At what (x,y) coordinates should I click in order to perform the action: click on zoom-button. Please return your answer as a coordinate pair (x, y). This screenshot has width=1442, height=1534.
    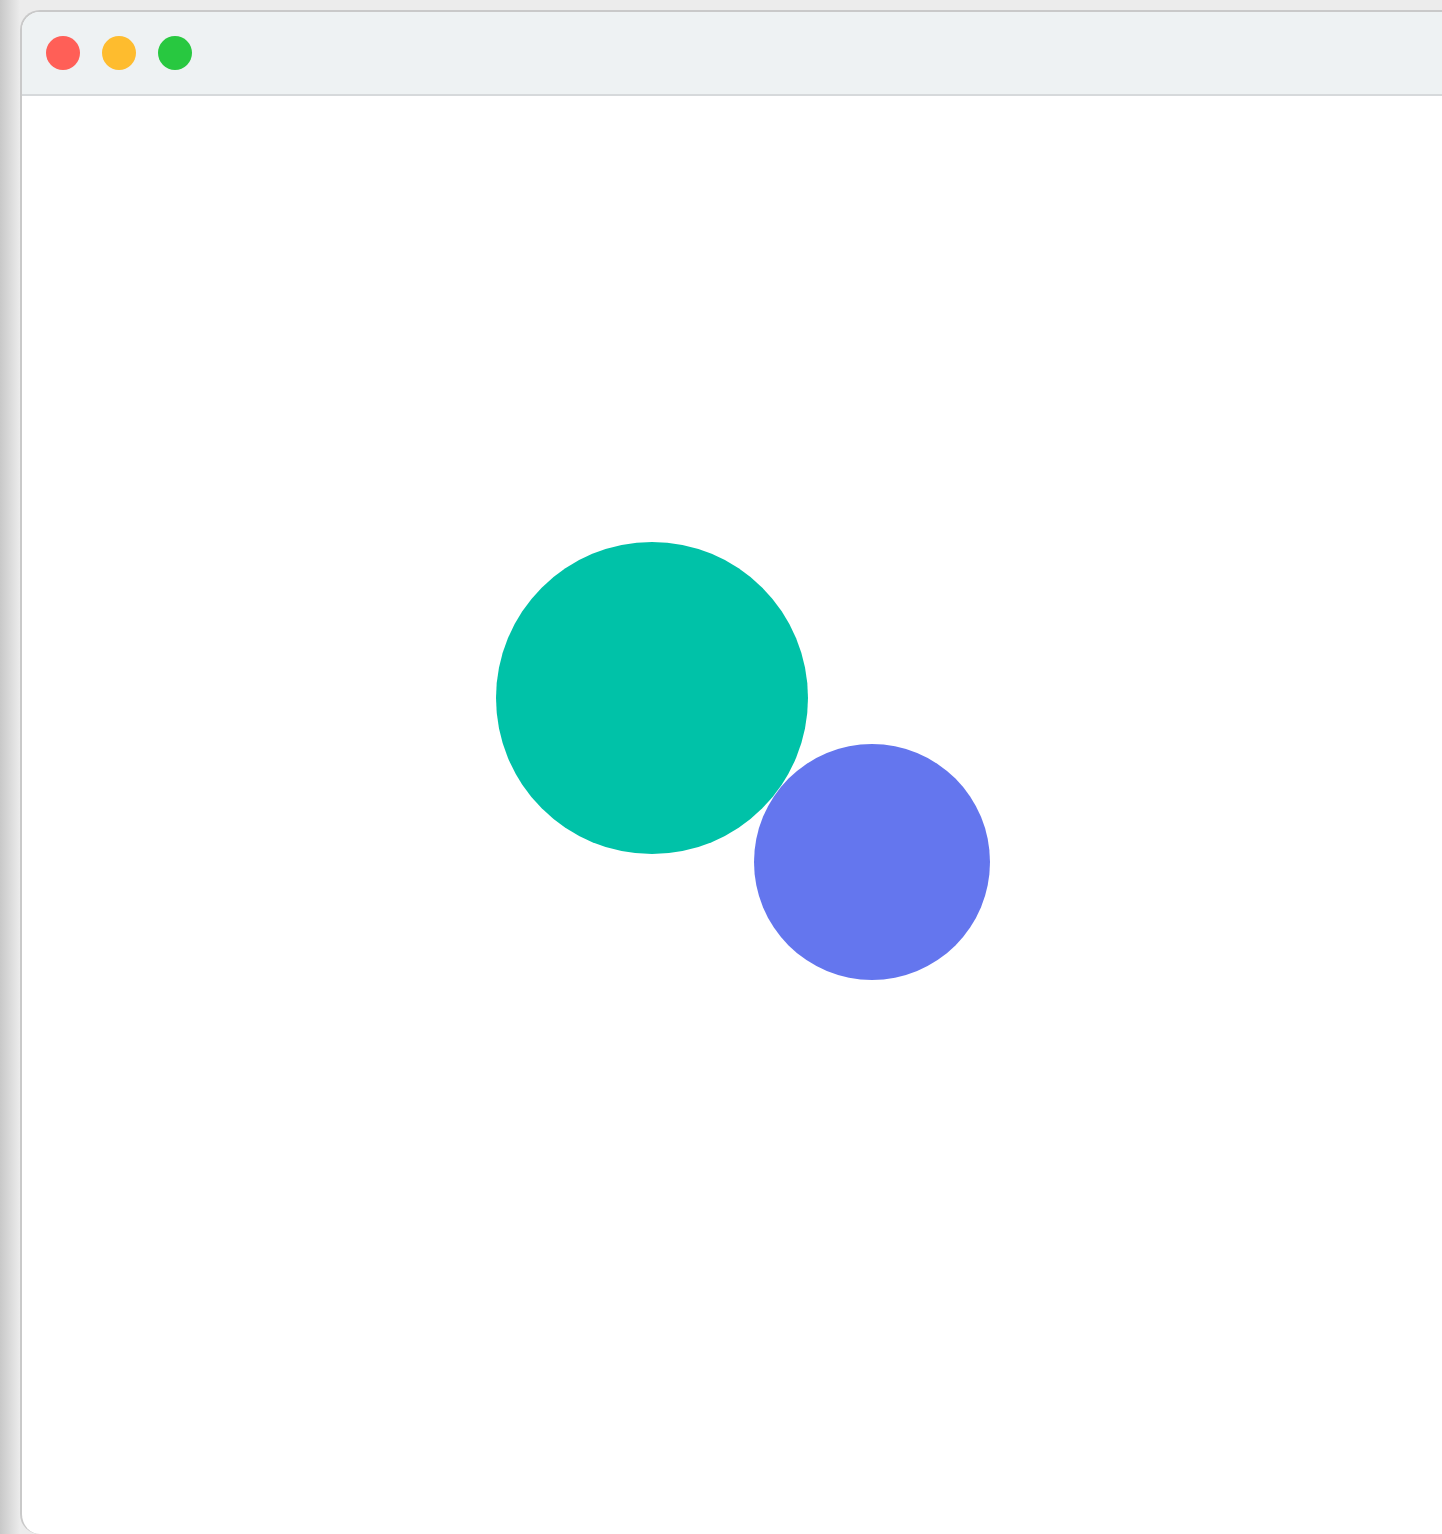
    Looking at the image, I should click on (175, 53).